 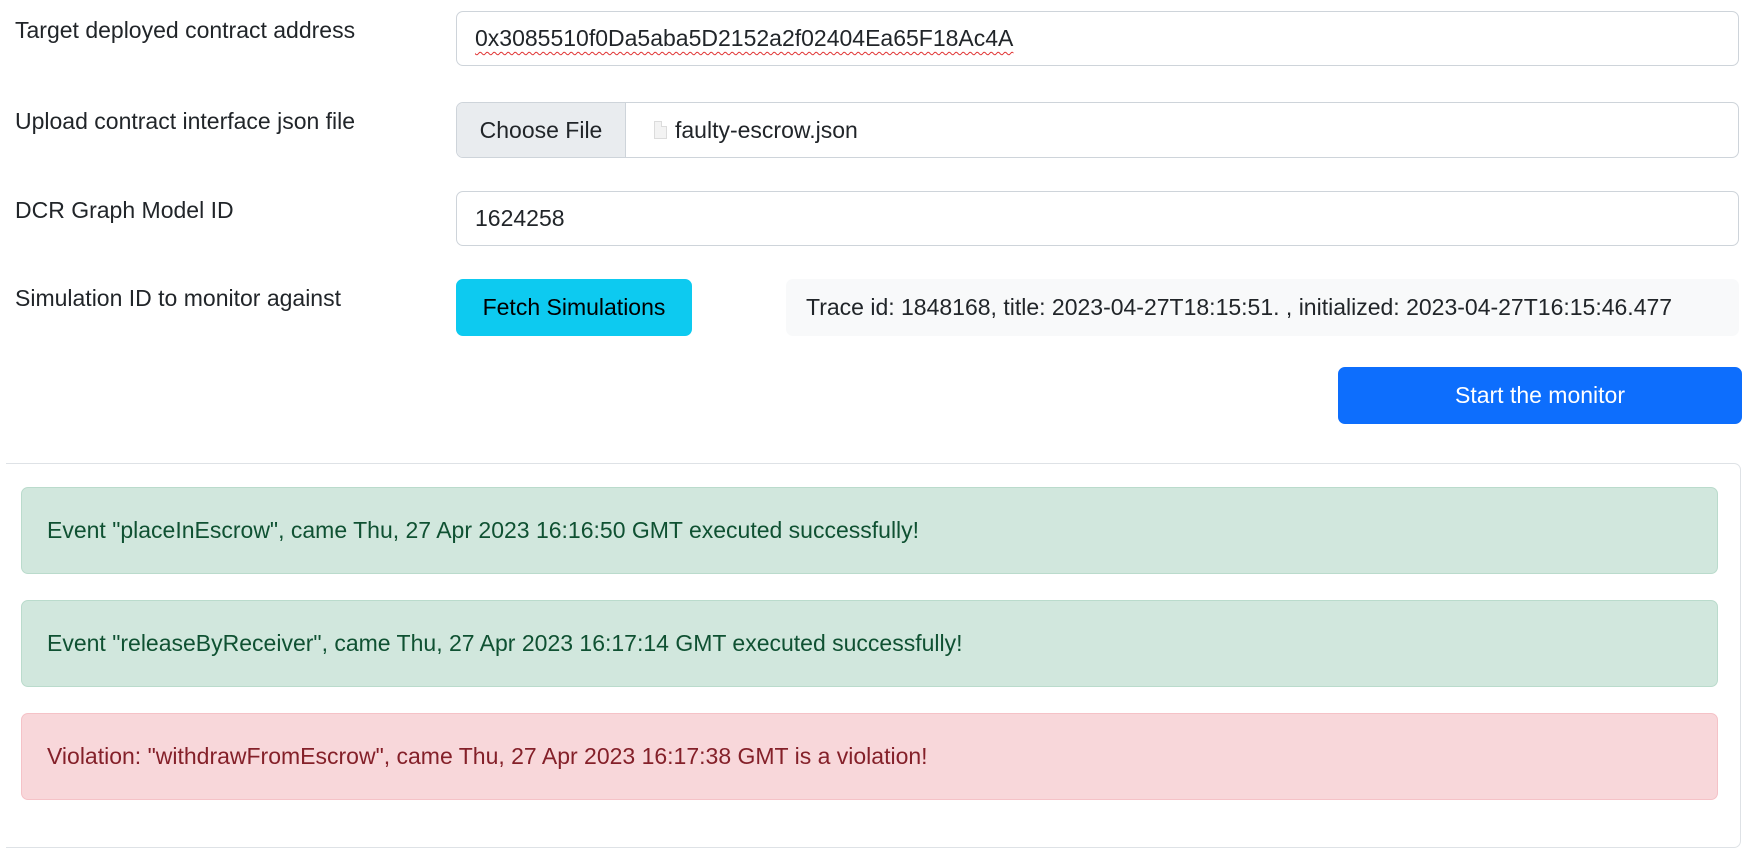 What do you see at coordinates (541, 130) in the screenshot?
I see `choose-file-button: Choose File` at bounding box center [541, 130].